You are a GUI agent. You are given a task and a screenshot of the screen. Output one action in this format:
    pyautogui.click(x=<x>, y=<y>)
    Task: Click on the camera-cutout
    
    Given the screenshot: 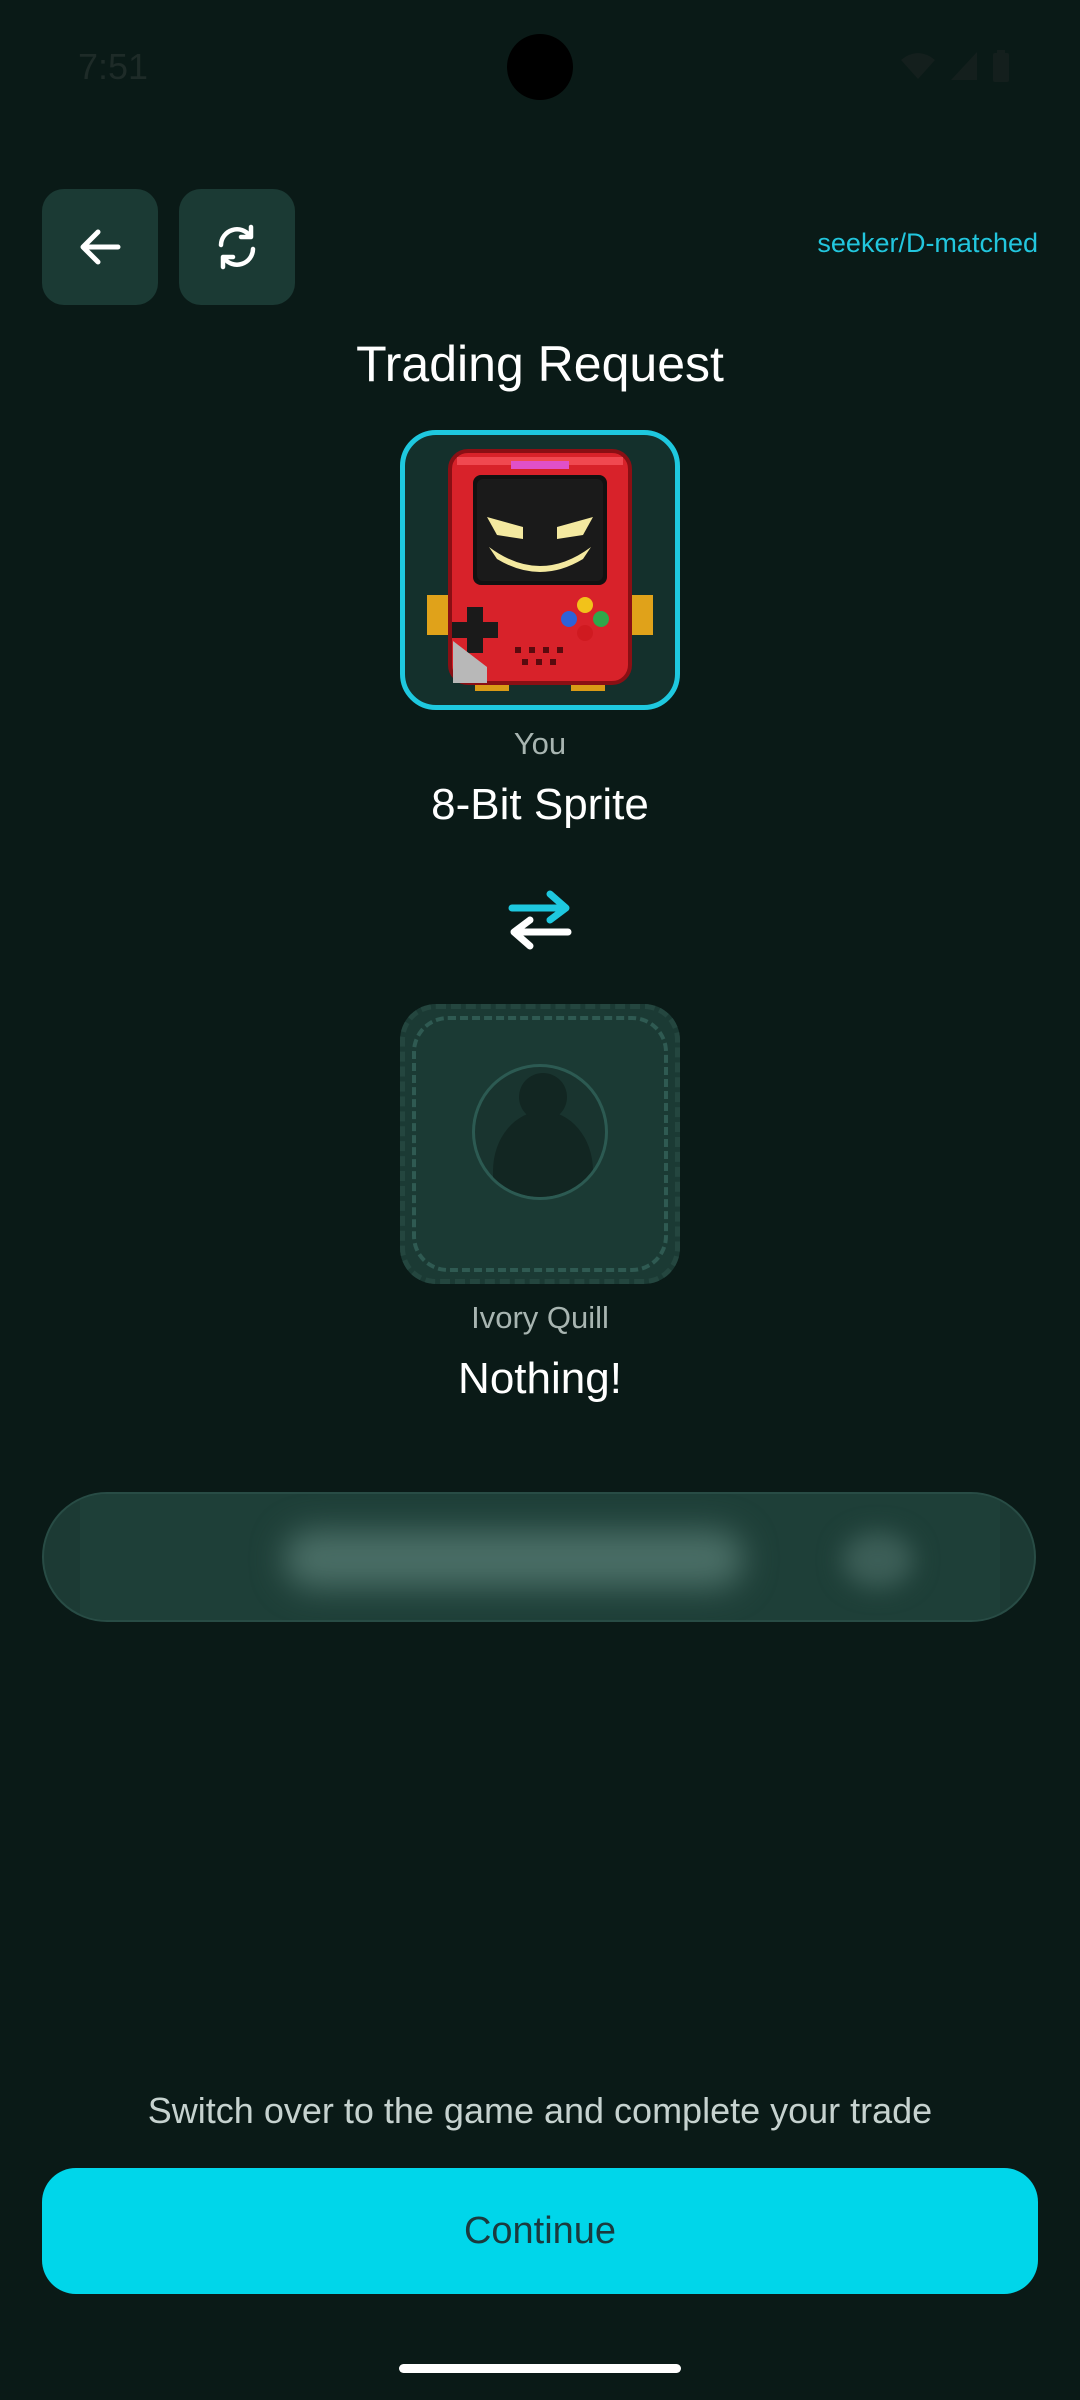 What is the action you would take?
    pyautogui.click(x=540, y=67)
    